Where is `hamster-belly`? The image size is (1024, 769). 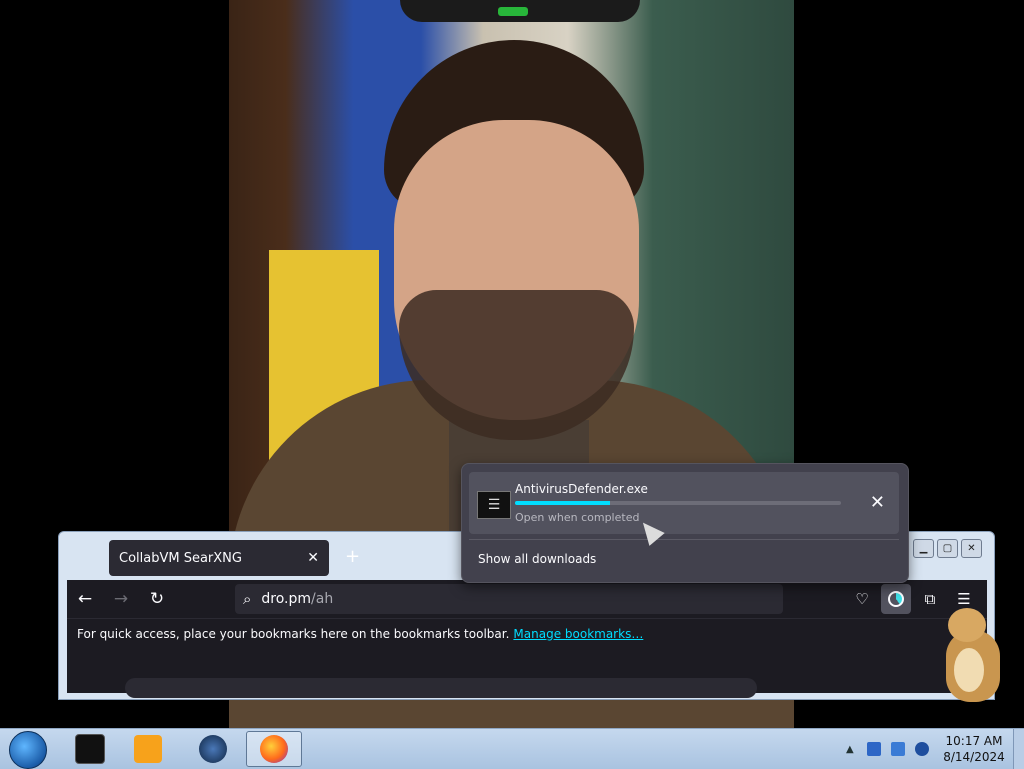
hamster-belly is located at coordinates (969, 670).